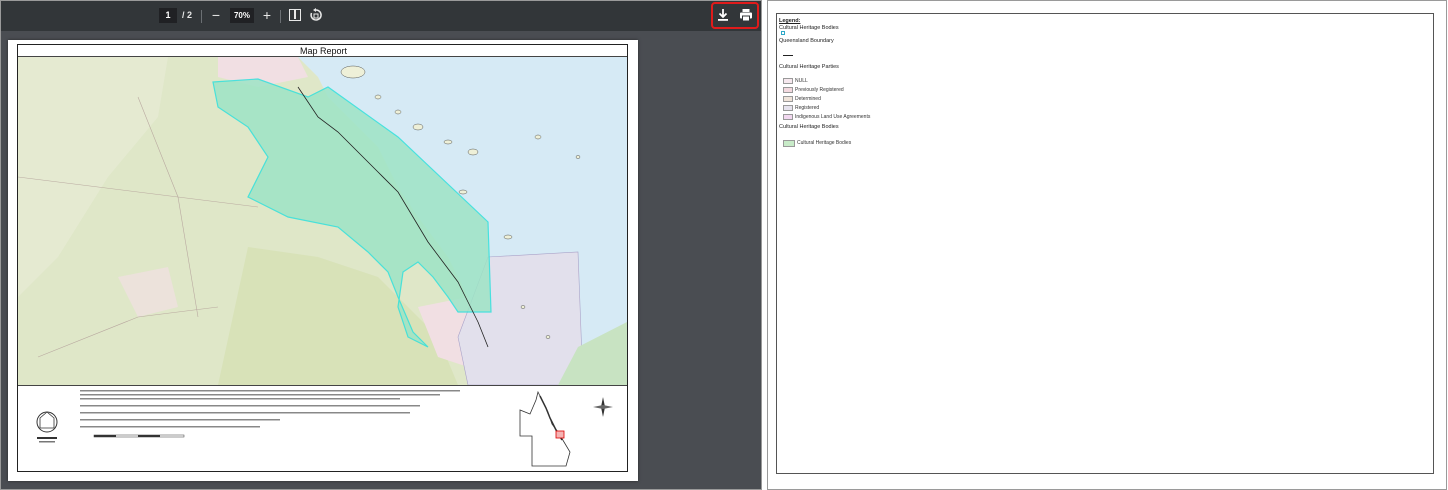  Describe the element at coordinates (267, 15) in the screenshot. I see `zoom-in-button: +` at that location.